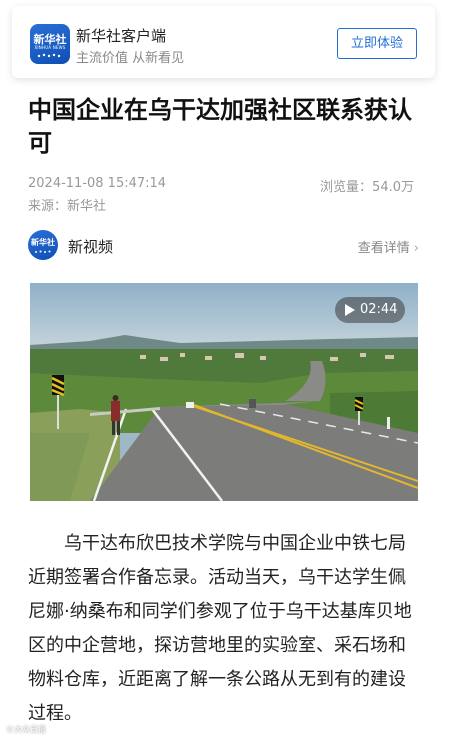 The width and height of the screenshot is (449, 741). Describe the element at coordinates (130, 58) in the screenshot. I see `app-slogan: 主流价值 从新看见` at that location.